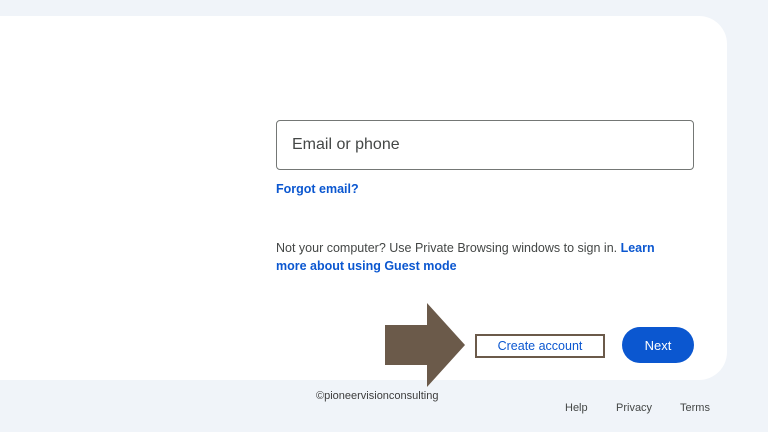  I want to click on next-button: Next, so click(658, 345).